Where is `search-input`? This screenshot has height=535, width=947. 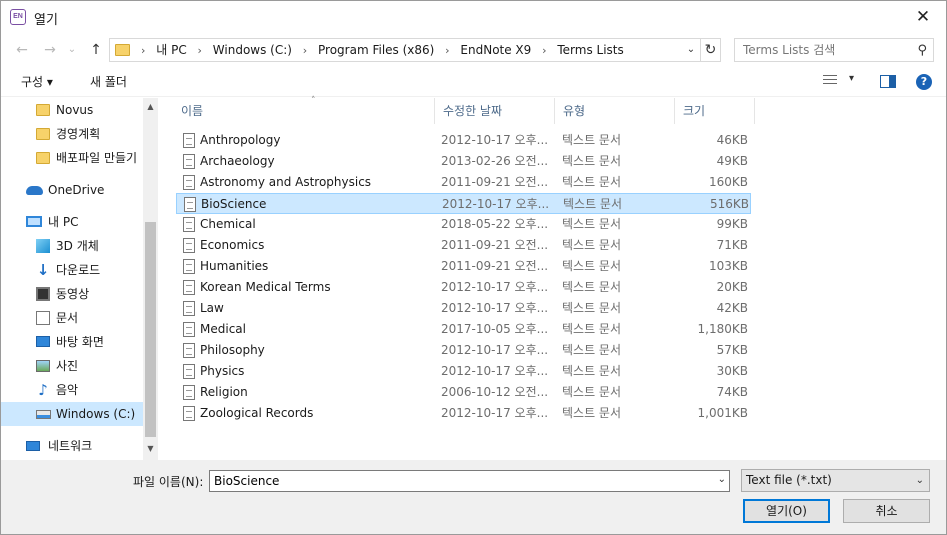
search-input is located at coordinates (820, 50).